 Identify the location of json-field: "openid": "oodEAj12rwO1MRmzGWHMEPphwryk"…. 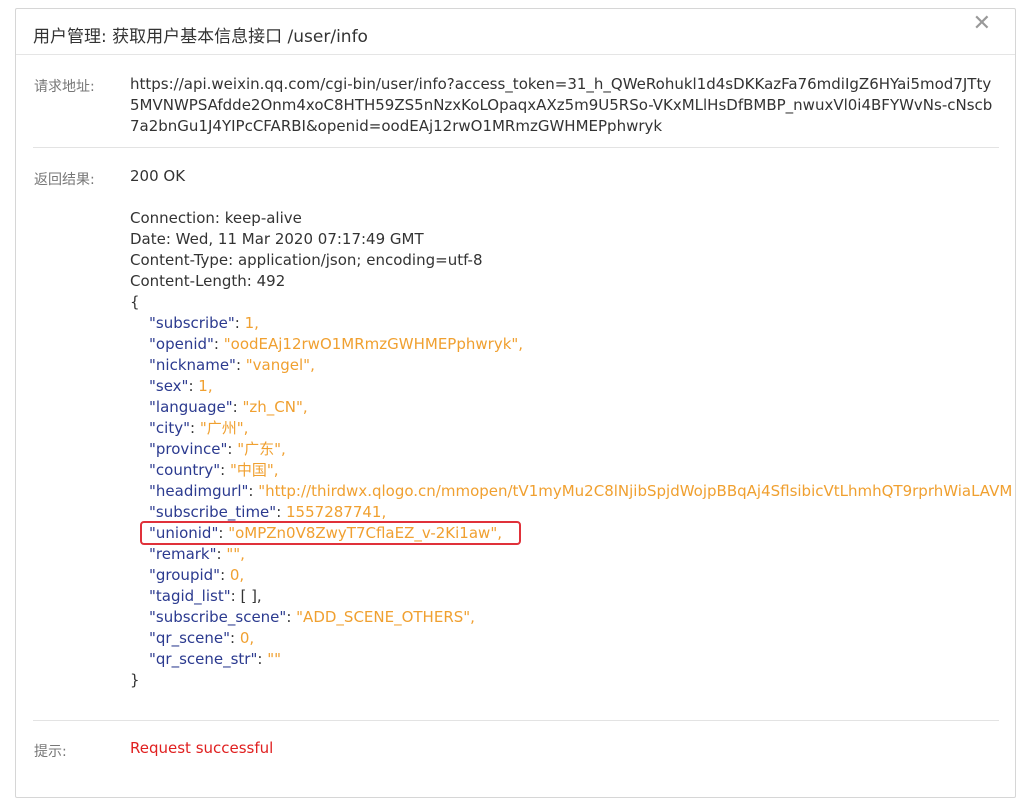
(565, 344).